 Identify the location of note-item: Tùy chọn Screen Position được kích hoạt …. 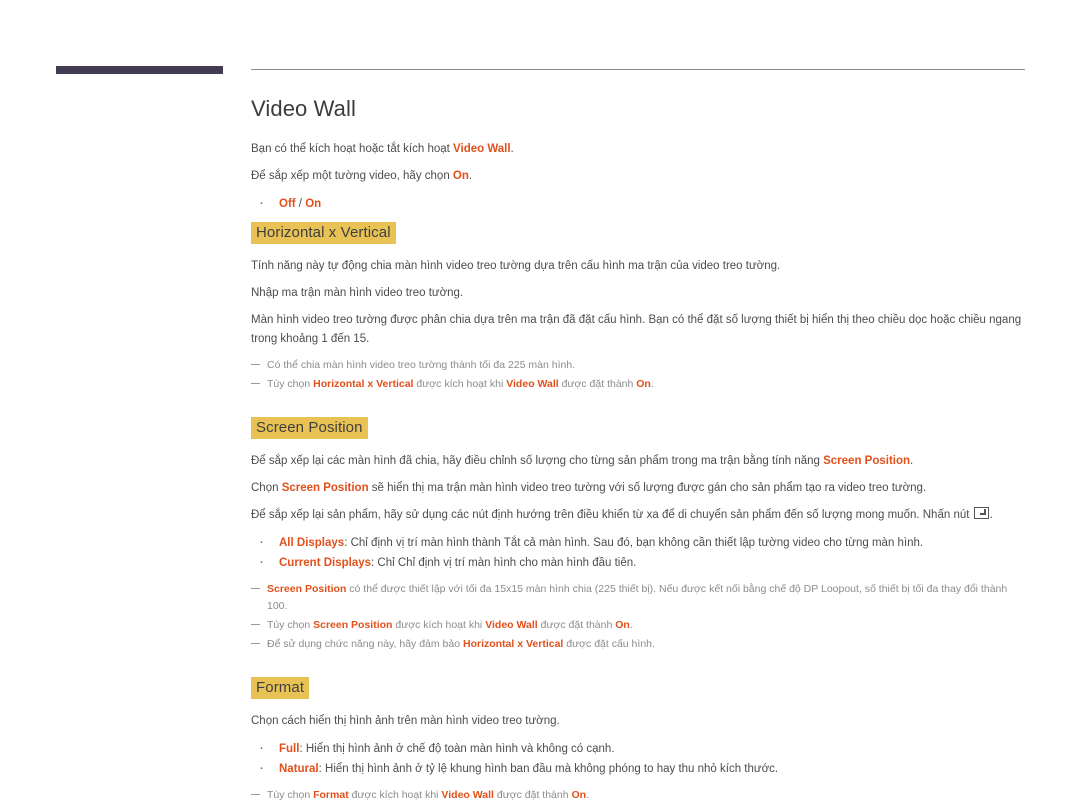
(638, 625).